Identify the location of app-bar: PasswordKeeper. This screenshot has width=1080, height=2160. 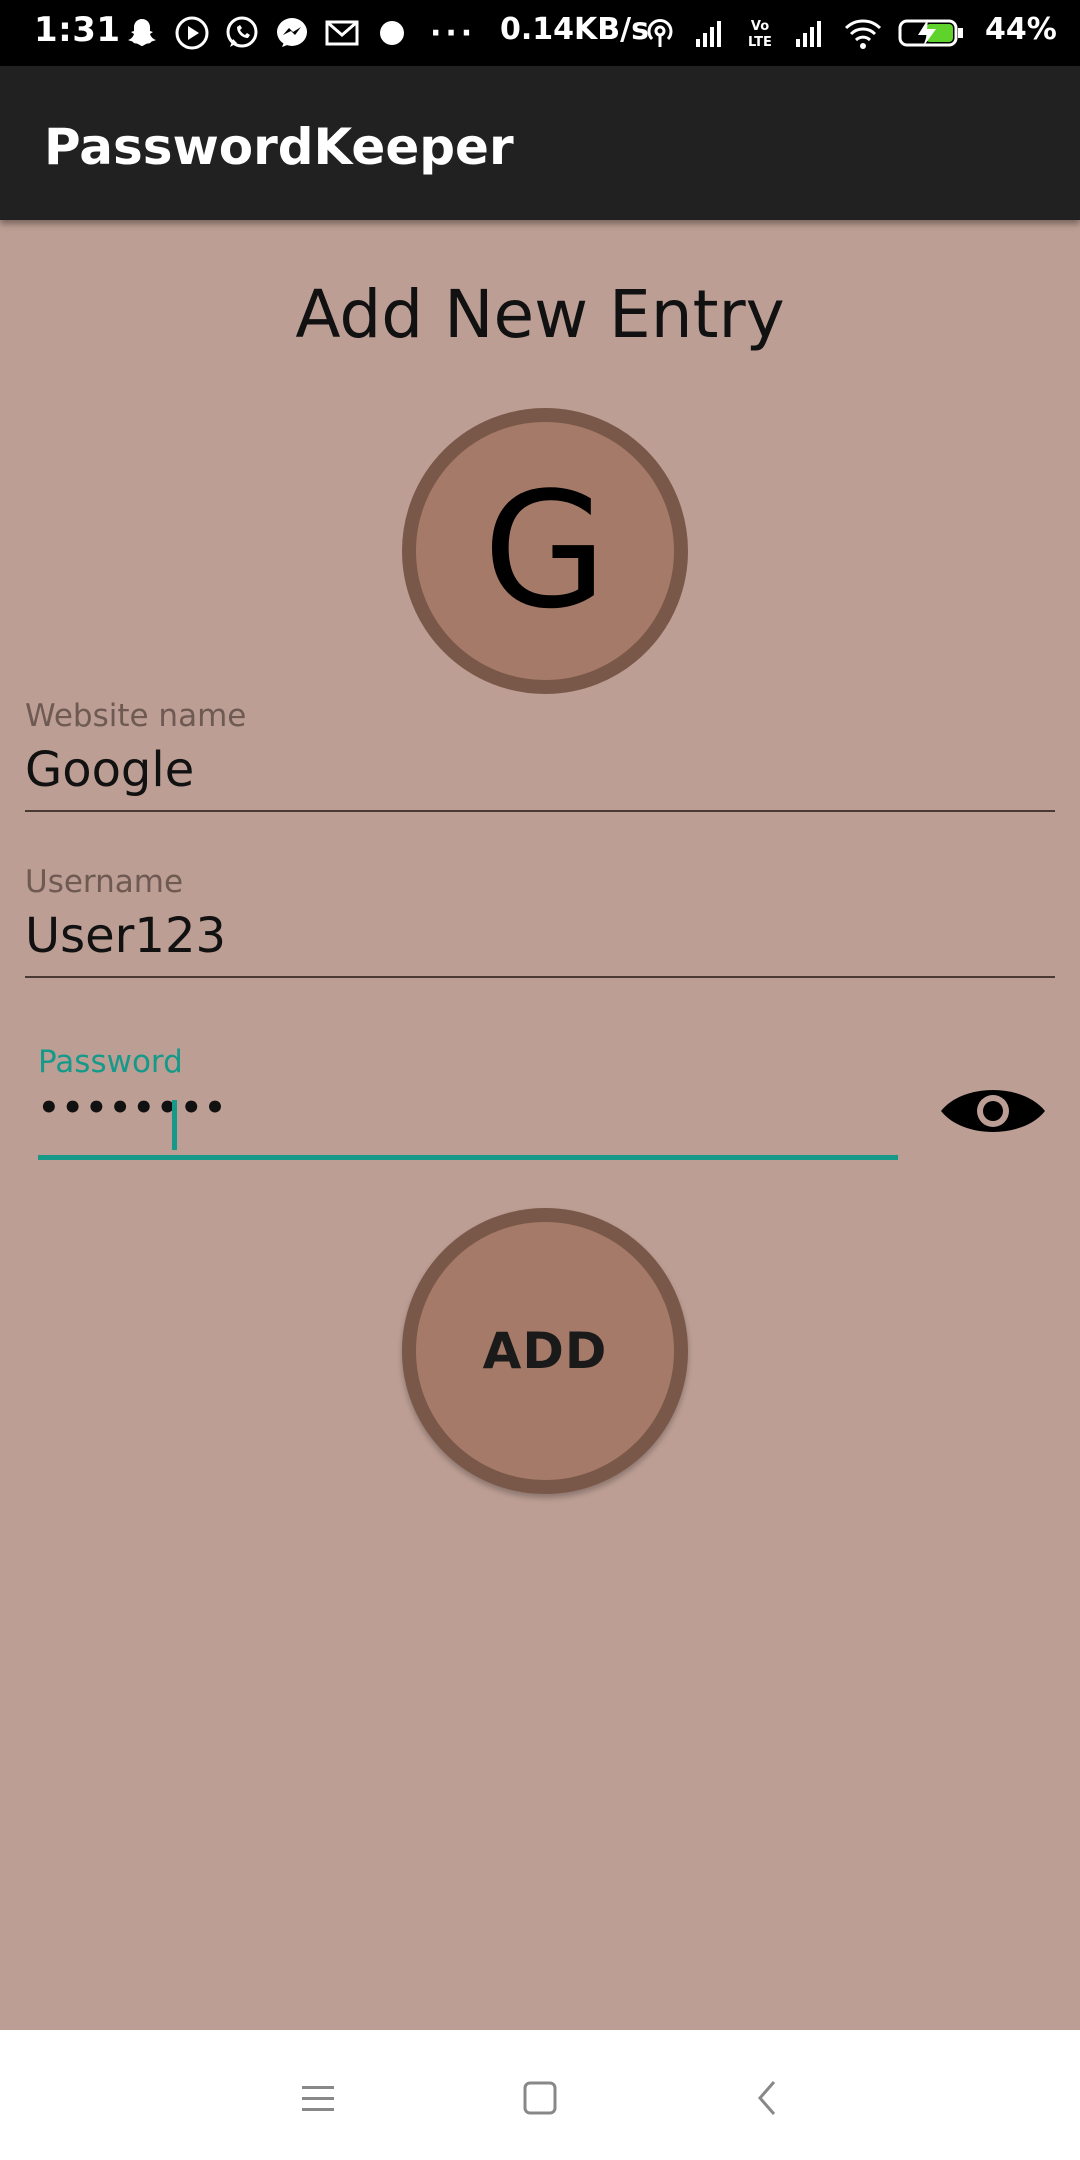
(540, 143).